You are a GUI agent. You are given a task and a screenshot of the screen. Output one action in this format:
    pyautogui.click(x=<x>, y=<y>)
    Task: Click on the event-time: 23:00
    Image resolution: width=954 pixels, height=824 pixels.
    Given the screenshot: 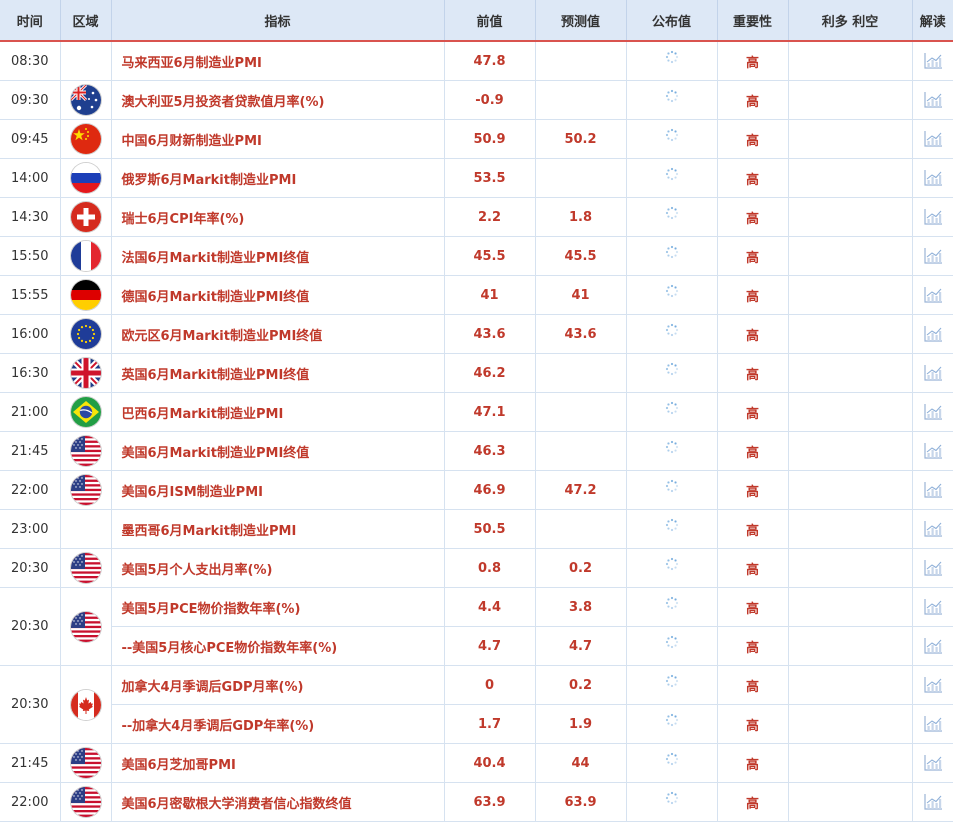 What is the action you would take?
    pyautogui.click(x=30, y=529)
    